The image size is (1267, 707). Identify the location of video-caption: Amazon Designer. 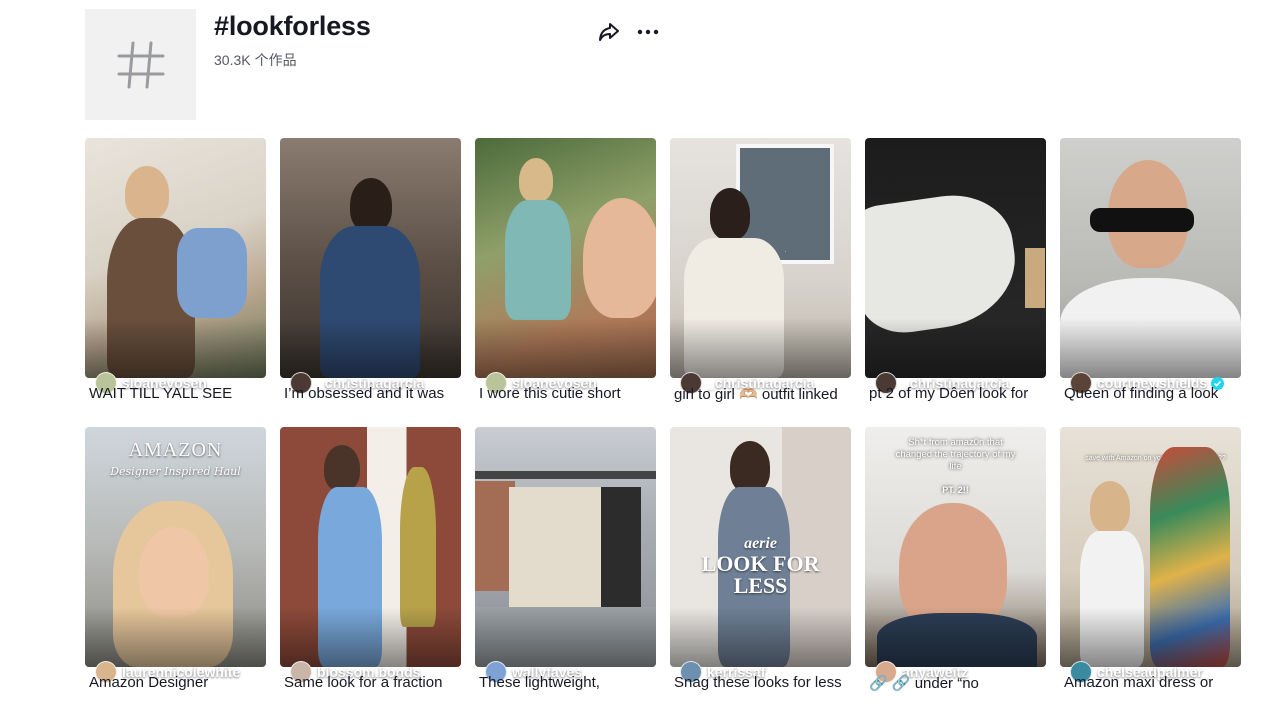
(177, 682).